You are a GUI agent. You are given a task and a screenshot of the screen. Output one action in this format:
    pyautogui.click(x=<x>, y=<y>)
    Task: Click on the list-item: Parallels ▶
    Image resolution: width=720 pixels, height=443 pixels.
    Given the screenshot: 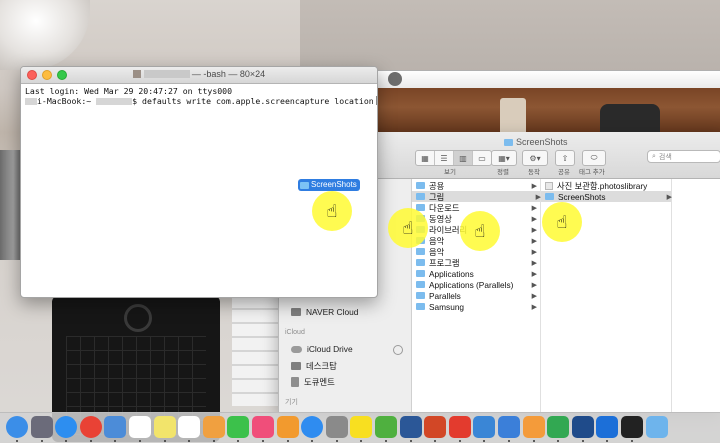 What is the action you would take?
    pyautogui.click(x=476, y=295)
    